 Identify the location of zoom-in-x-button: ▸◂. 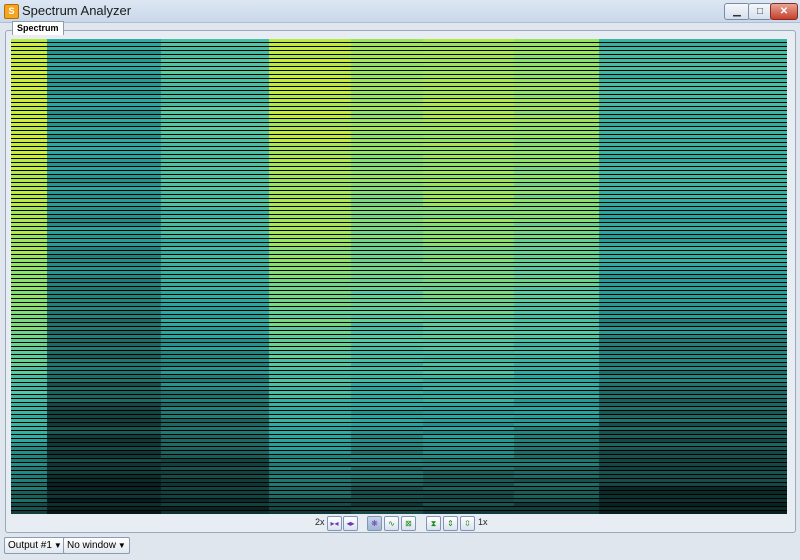
(334, 523).